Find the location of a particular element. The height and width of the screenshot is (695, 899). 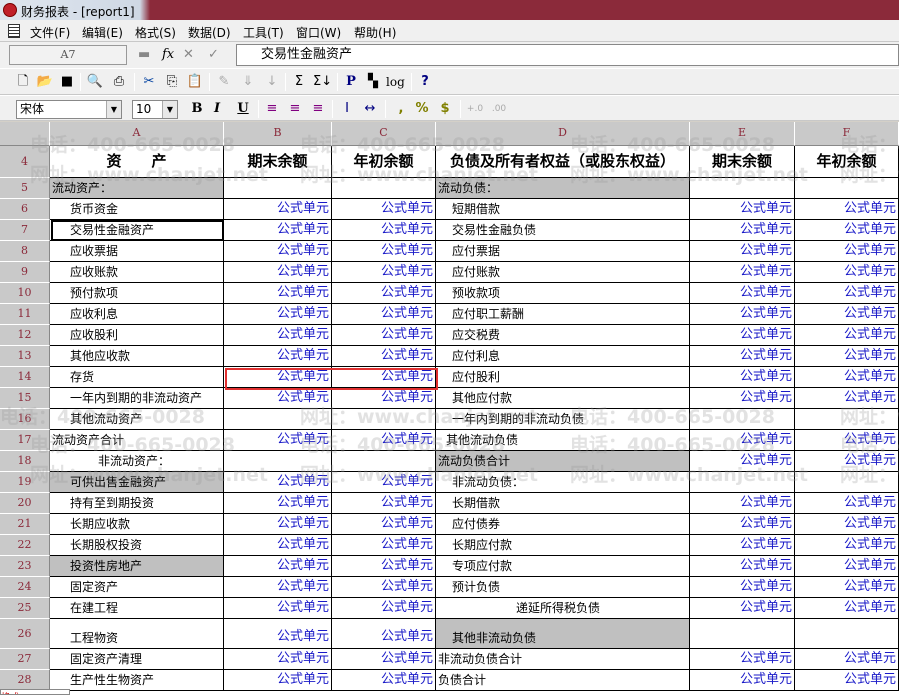

label-cell: 应付职工薪酬 is located at coordinates (563, 314).